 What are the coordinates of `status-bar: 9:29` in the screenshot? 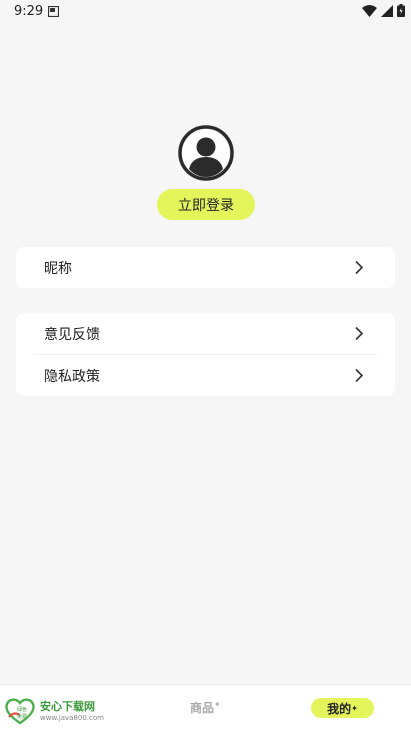 It's located at (205, 12).